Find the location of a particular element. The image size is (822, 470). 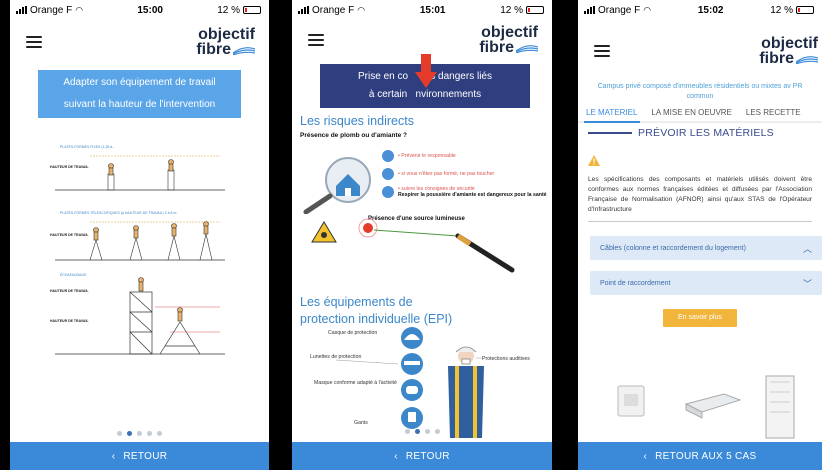

back-to-cases-button: ‹ RETOUR AUX 5 CAS is located at coordinates (700, 456).